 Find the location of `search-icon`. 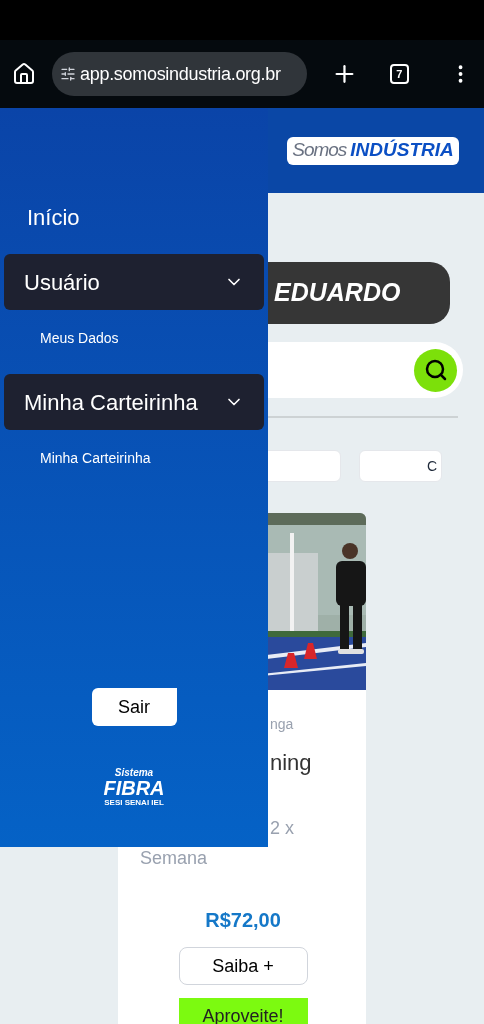

search-icon is located at coordinates (435, 370).